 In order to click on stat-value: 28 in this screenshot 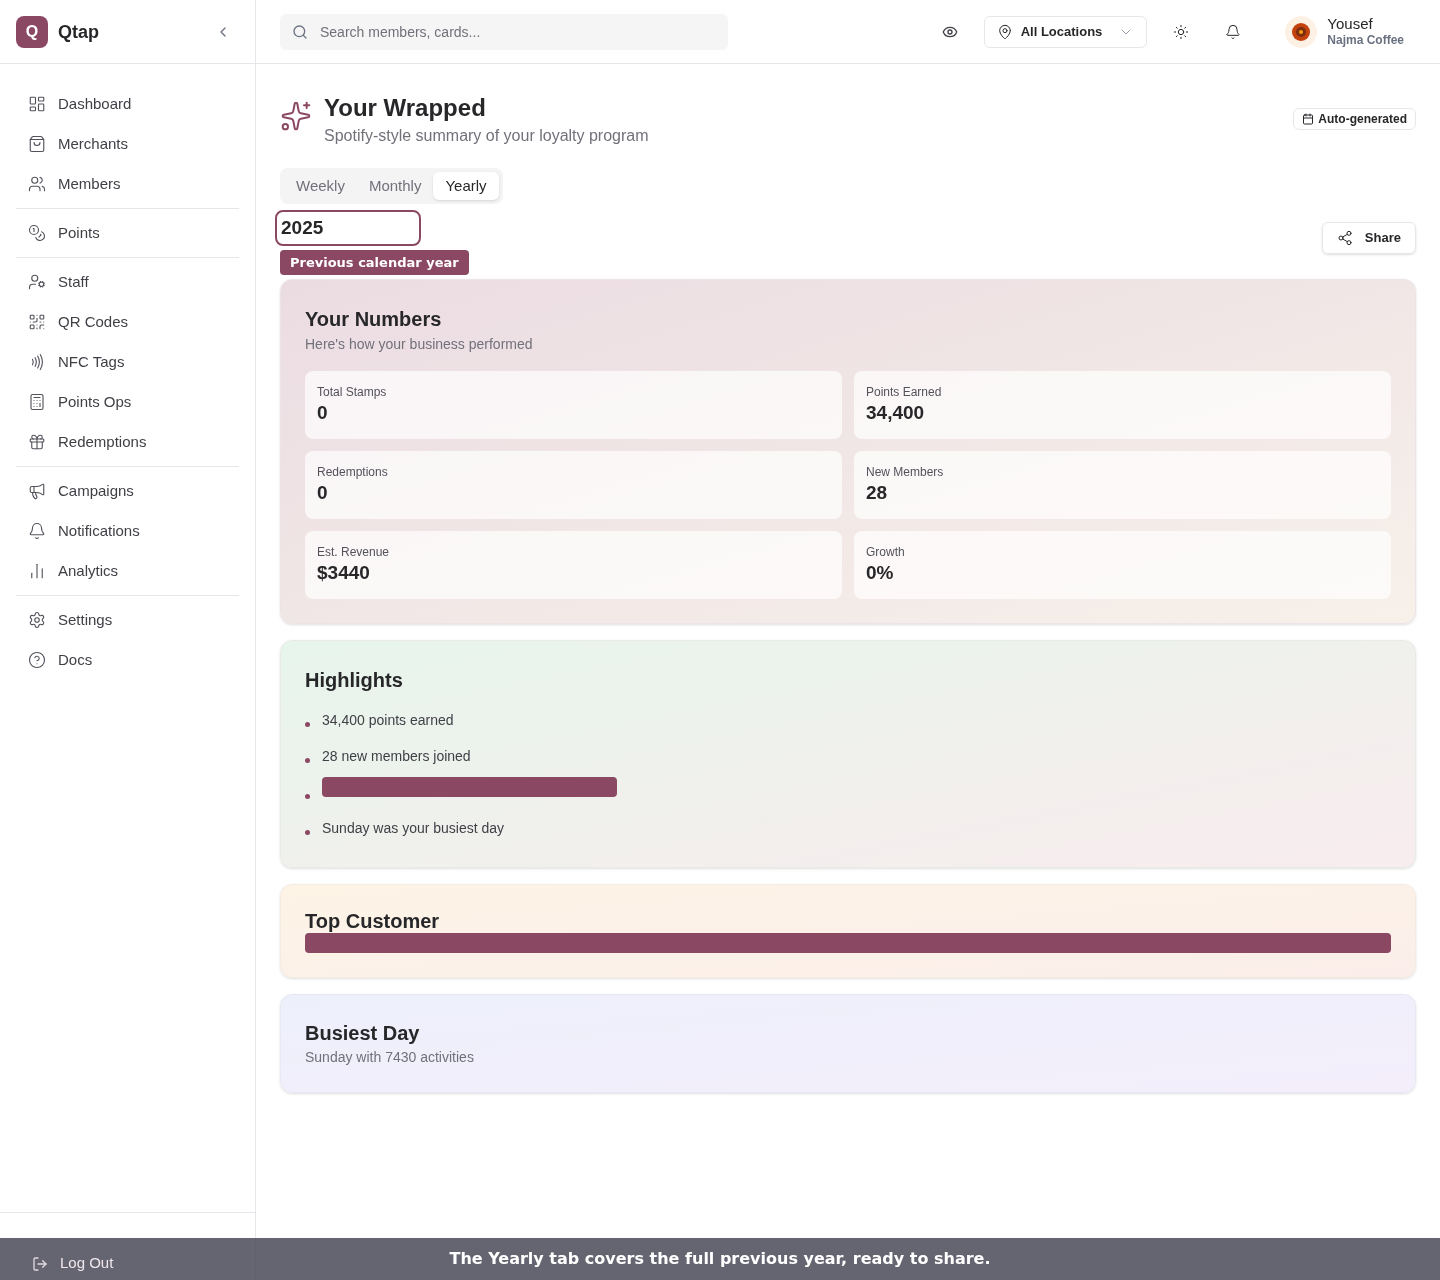, I will do `click(877, 493)`.